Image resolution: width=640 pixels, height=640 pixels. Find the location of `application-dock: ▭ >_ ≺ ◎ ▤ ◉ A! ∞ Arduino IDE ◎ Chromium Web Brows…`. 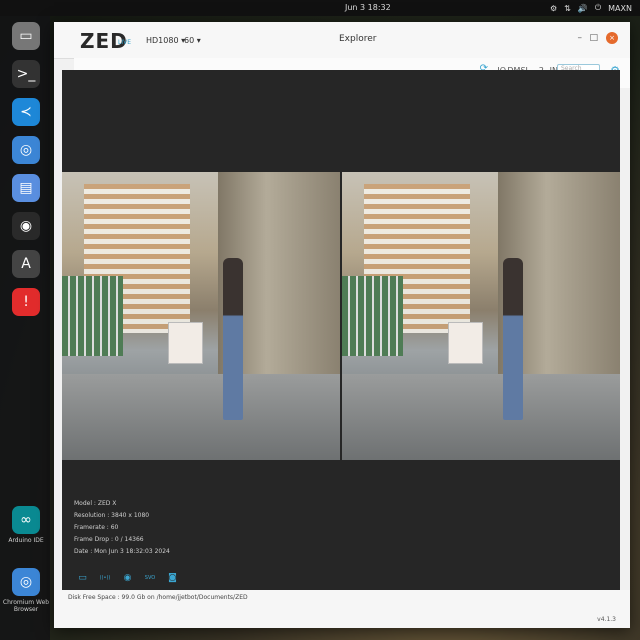

application-dock: ▭ >_ ≺ ◎ ▤ ◉ A! ∞ Arduino IDE ◎ Chromium Web Brows… is located at coordinates (25, 328).